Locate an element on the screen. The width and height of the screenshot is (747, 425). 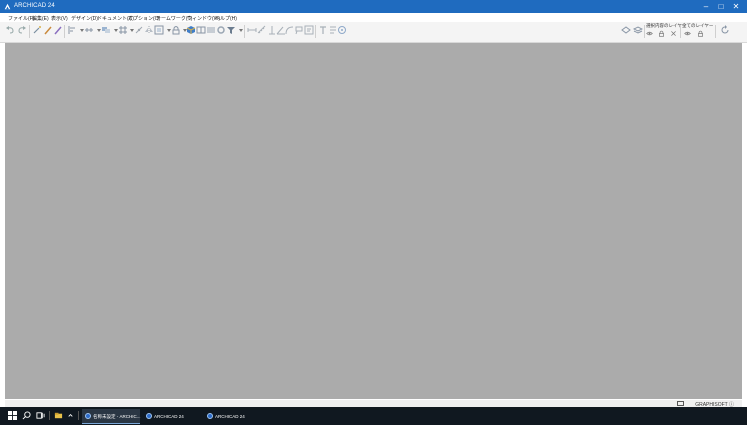
inject-icon is located at coordinates (58, 30).